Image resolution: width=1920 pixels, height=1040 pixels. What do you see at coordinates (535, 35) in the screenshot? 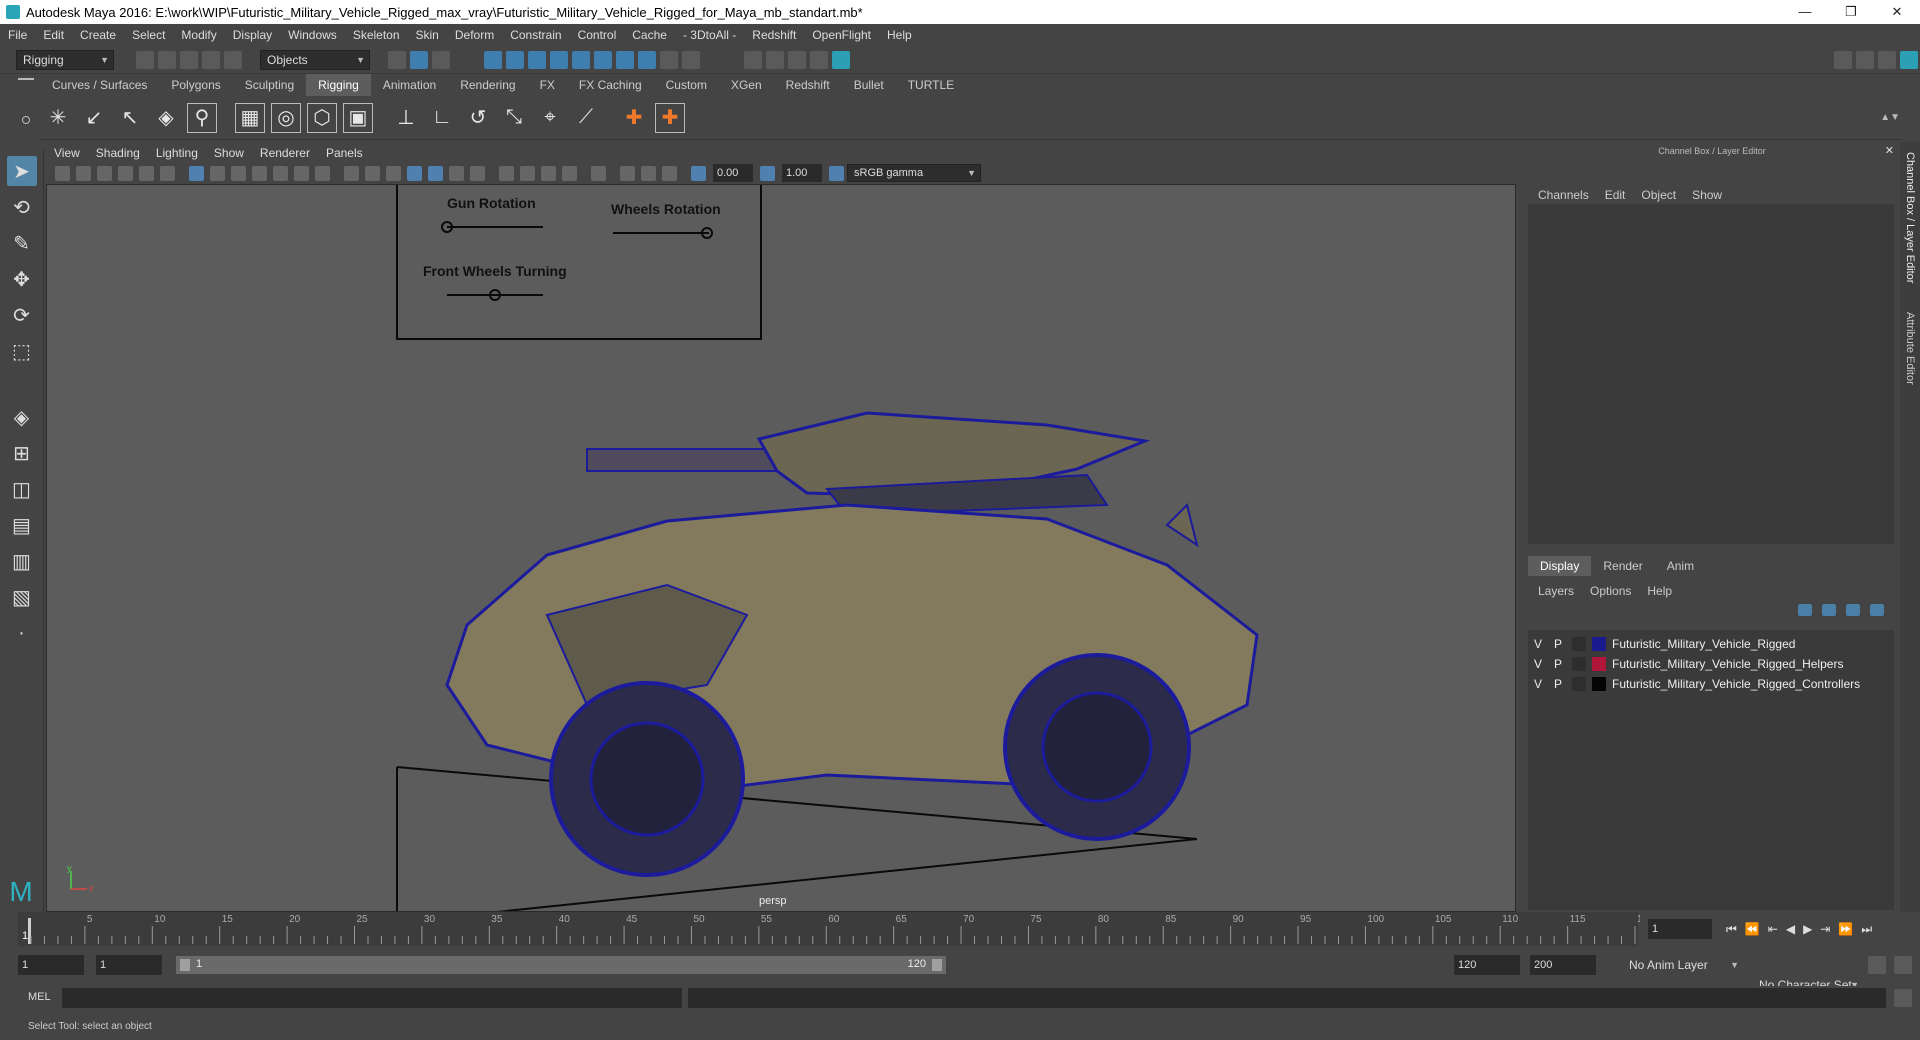
I see `menu-constrain: Constrain` at bounding box center [535, 35].